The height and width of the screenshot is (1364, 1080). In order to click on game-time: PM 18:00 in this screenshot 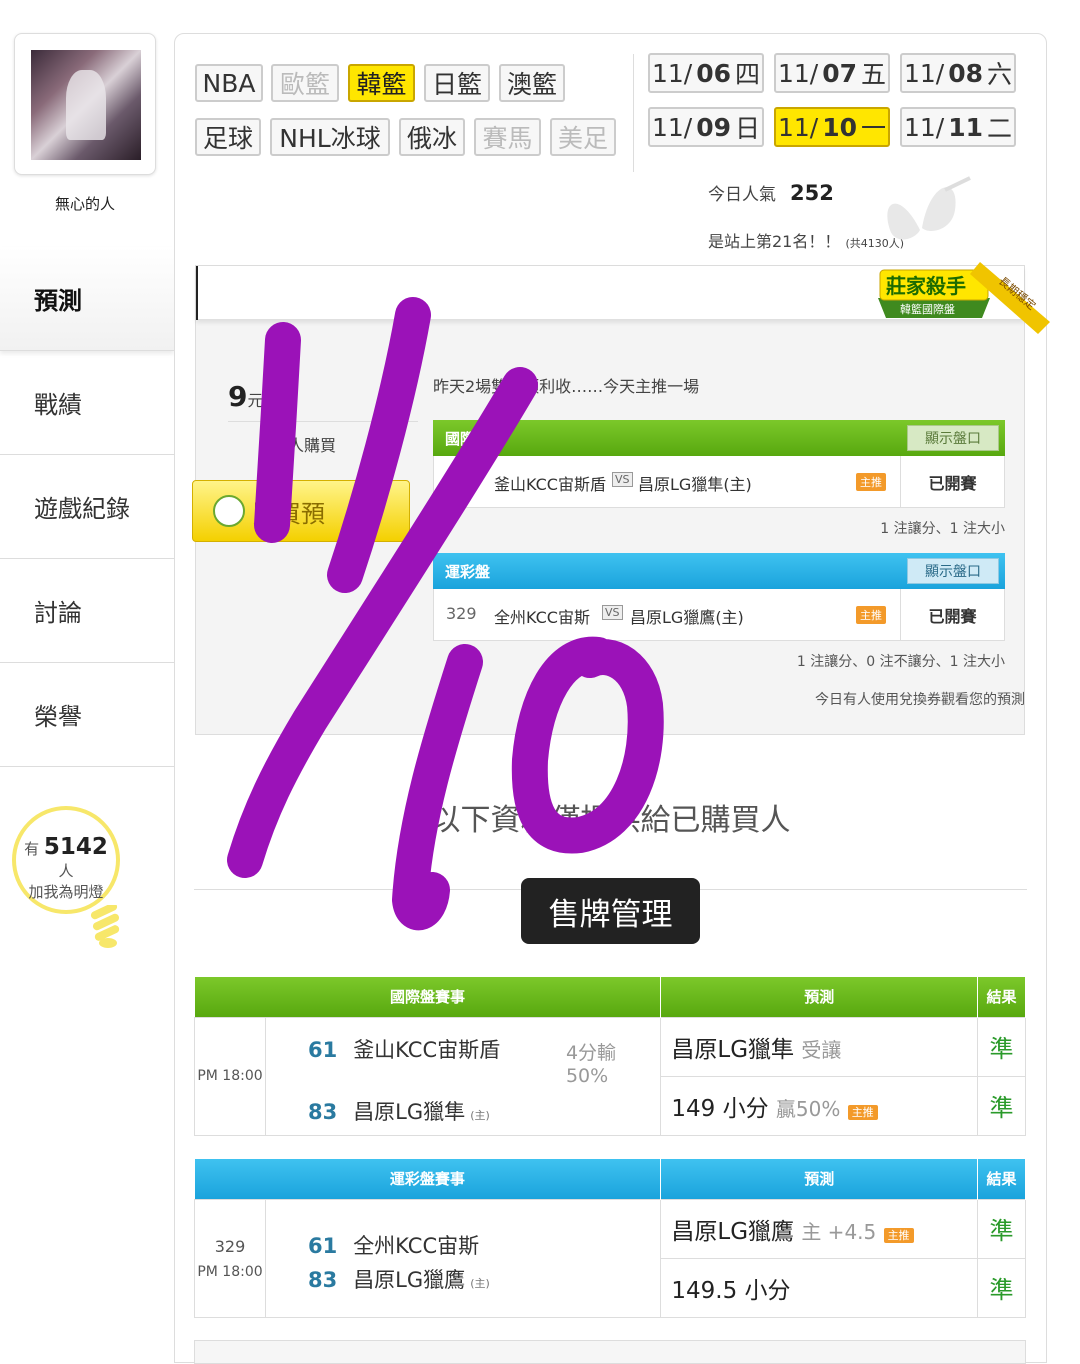, I will do `click(230, 1076)`.